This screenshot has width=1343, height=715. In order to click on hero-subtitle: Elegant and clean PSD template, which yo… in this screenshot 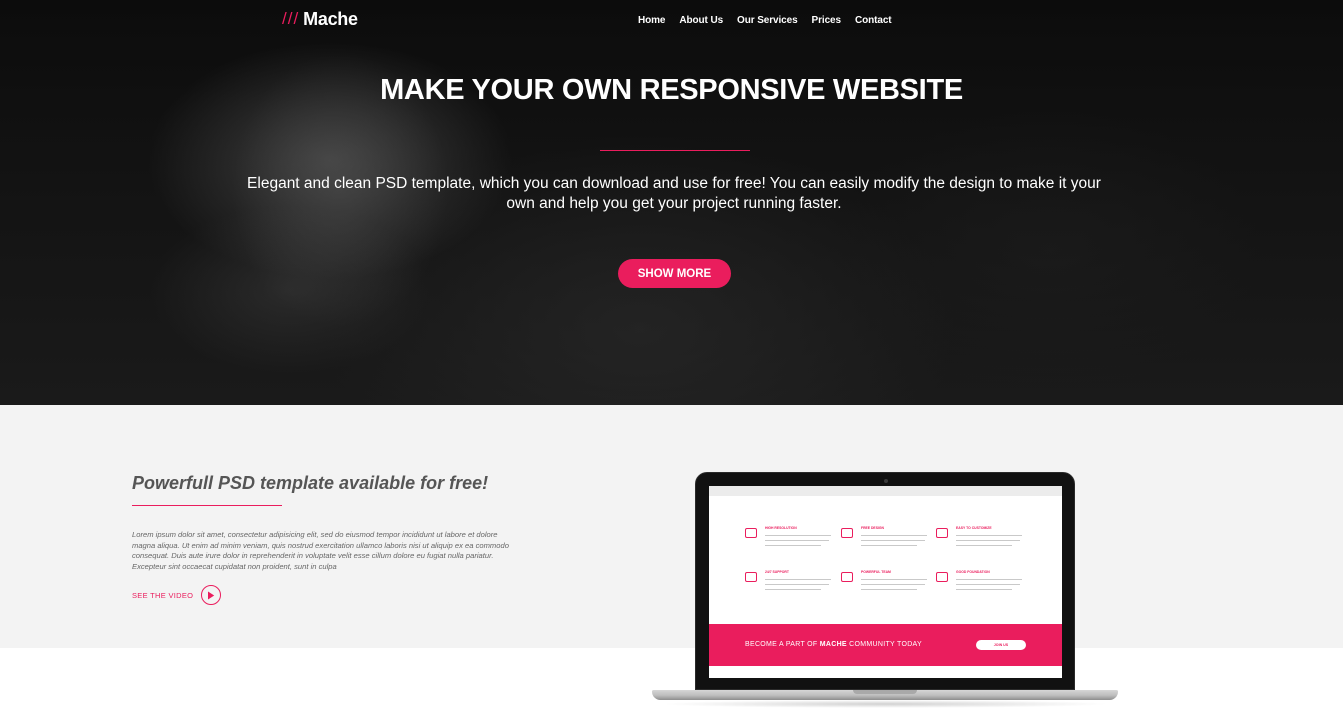, I will do `click(674, 193)`.